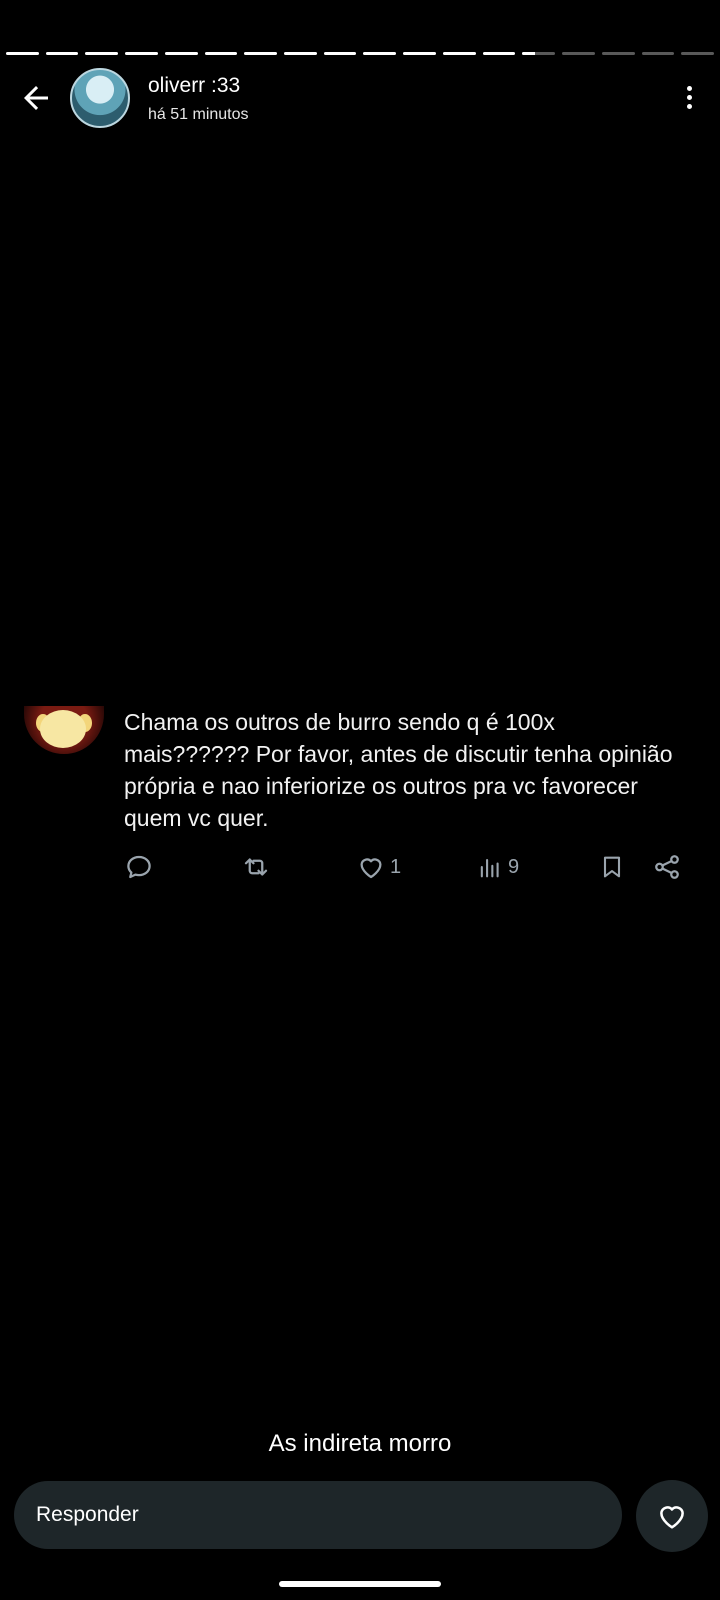  Describe the element at coordinates (198, 114) in the screenshot. I see `post-time: há 51 minutos` at that location.